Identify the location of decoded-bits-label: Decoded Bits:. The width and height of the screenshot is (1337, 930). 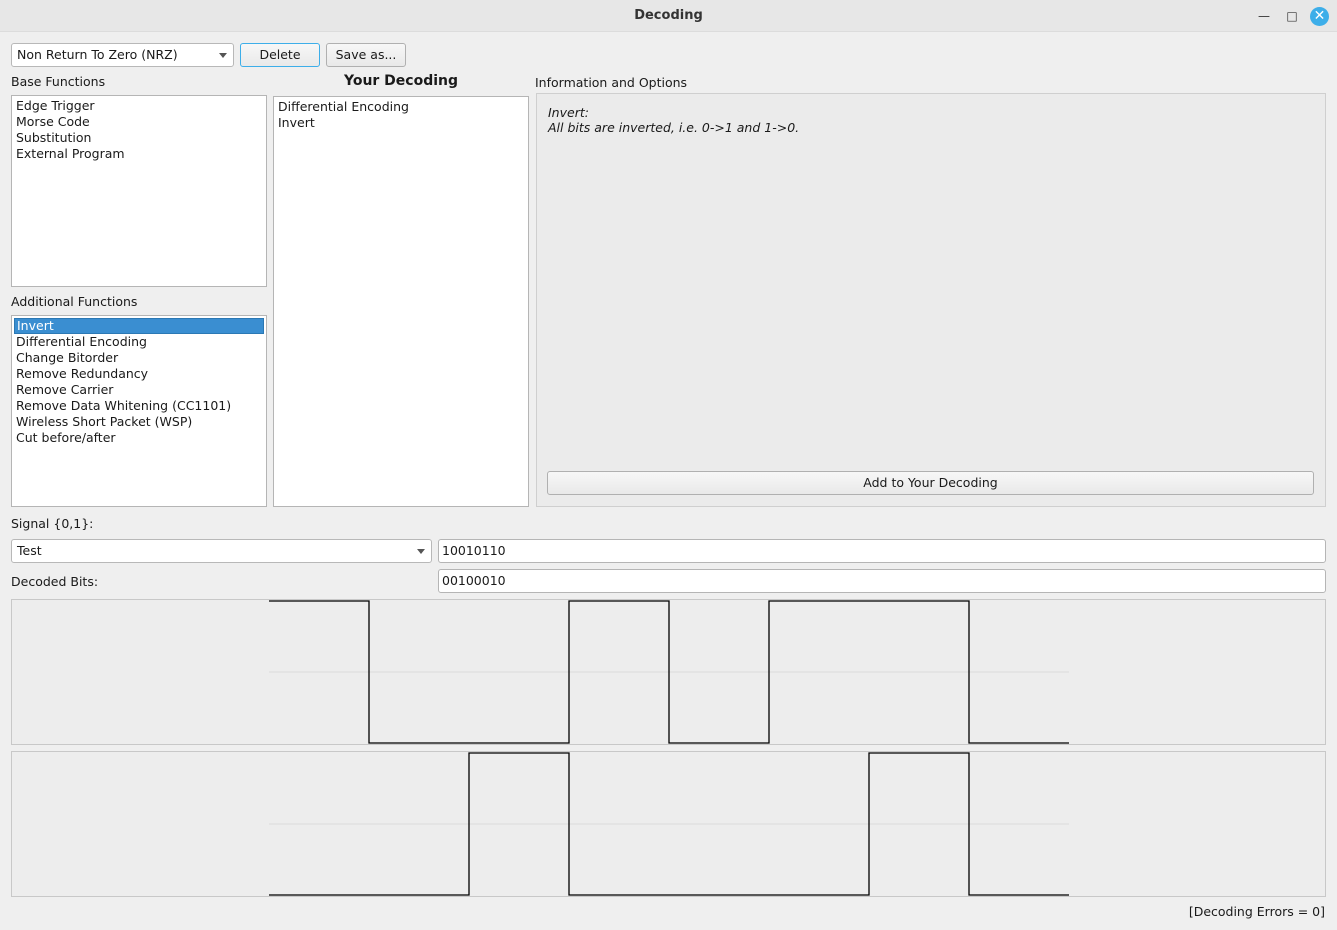
(55, 581).